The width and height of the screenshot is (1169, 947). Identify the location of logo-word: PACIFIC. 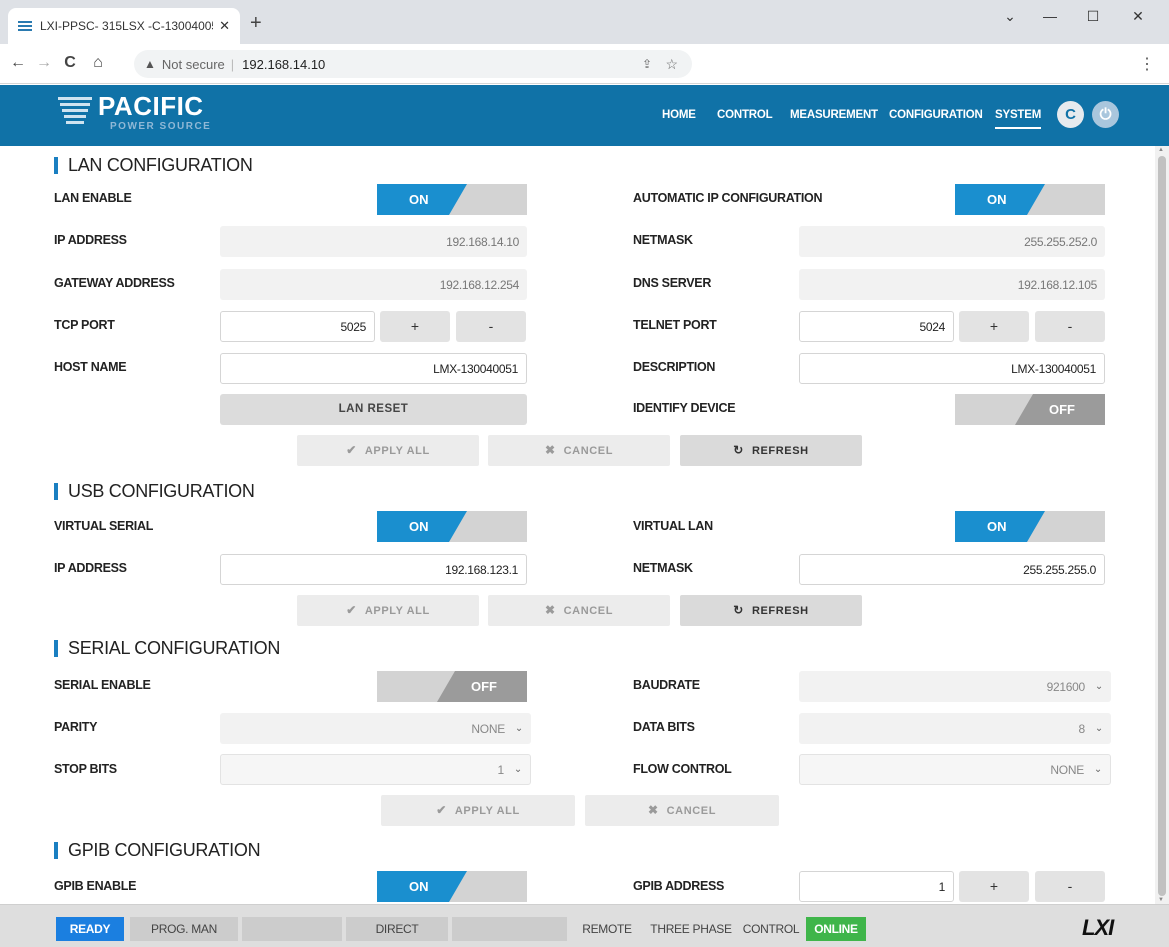
(151, 106).